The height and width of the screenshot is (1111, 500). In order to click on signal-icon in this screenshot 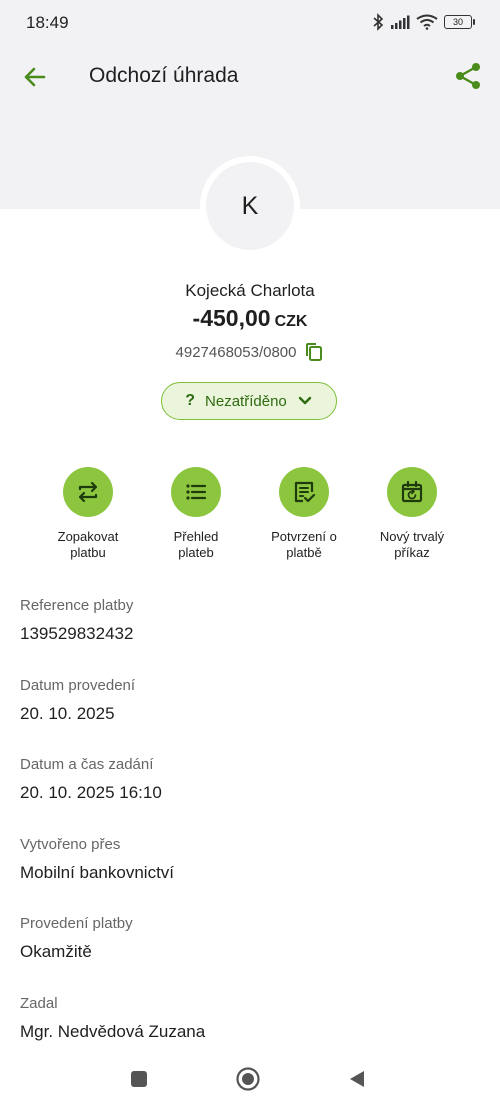, I will do `click(400, 22)`.